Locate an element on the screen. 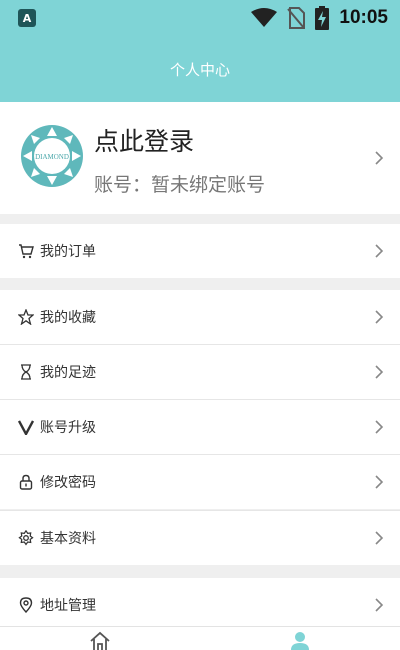 The height and width of the screenshot is (650, 400). status-bar: A 10:05 is located at coordinates (200, 18).